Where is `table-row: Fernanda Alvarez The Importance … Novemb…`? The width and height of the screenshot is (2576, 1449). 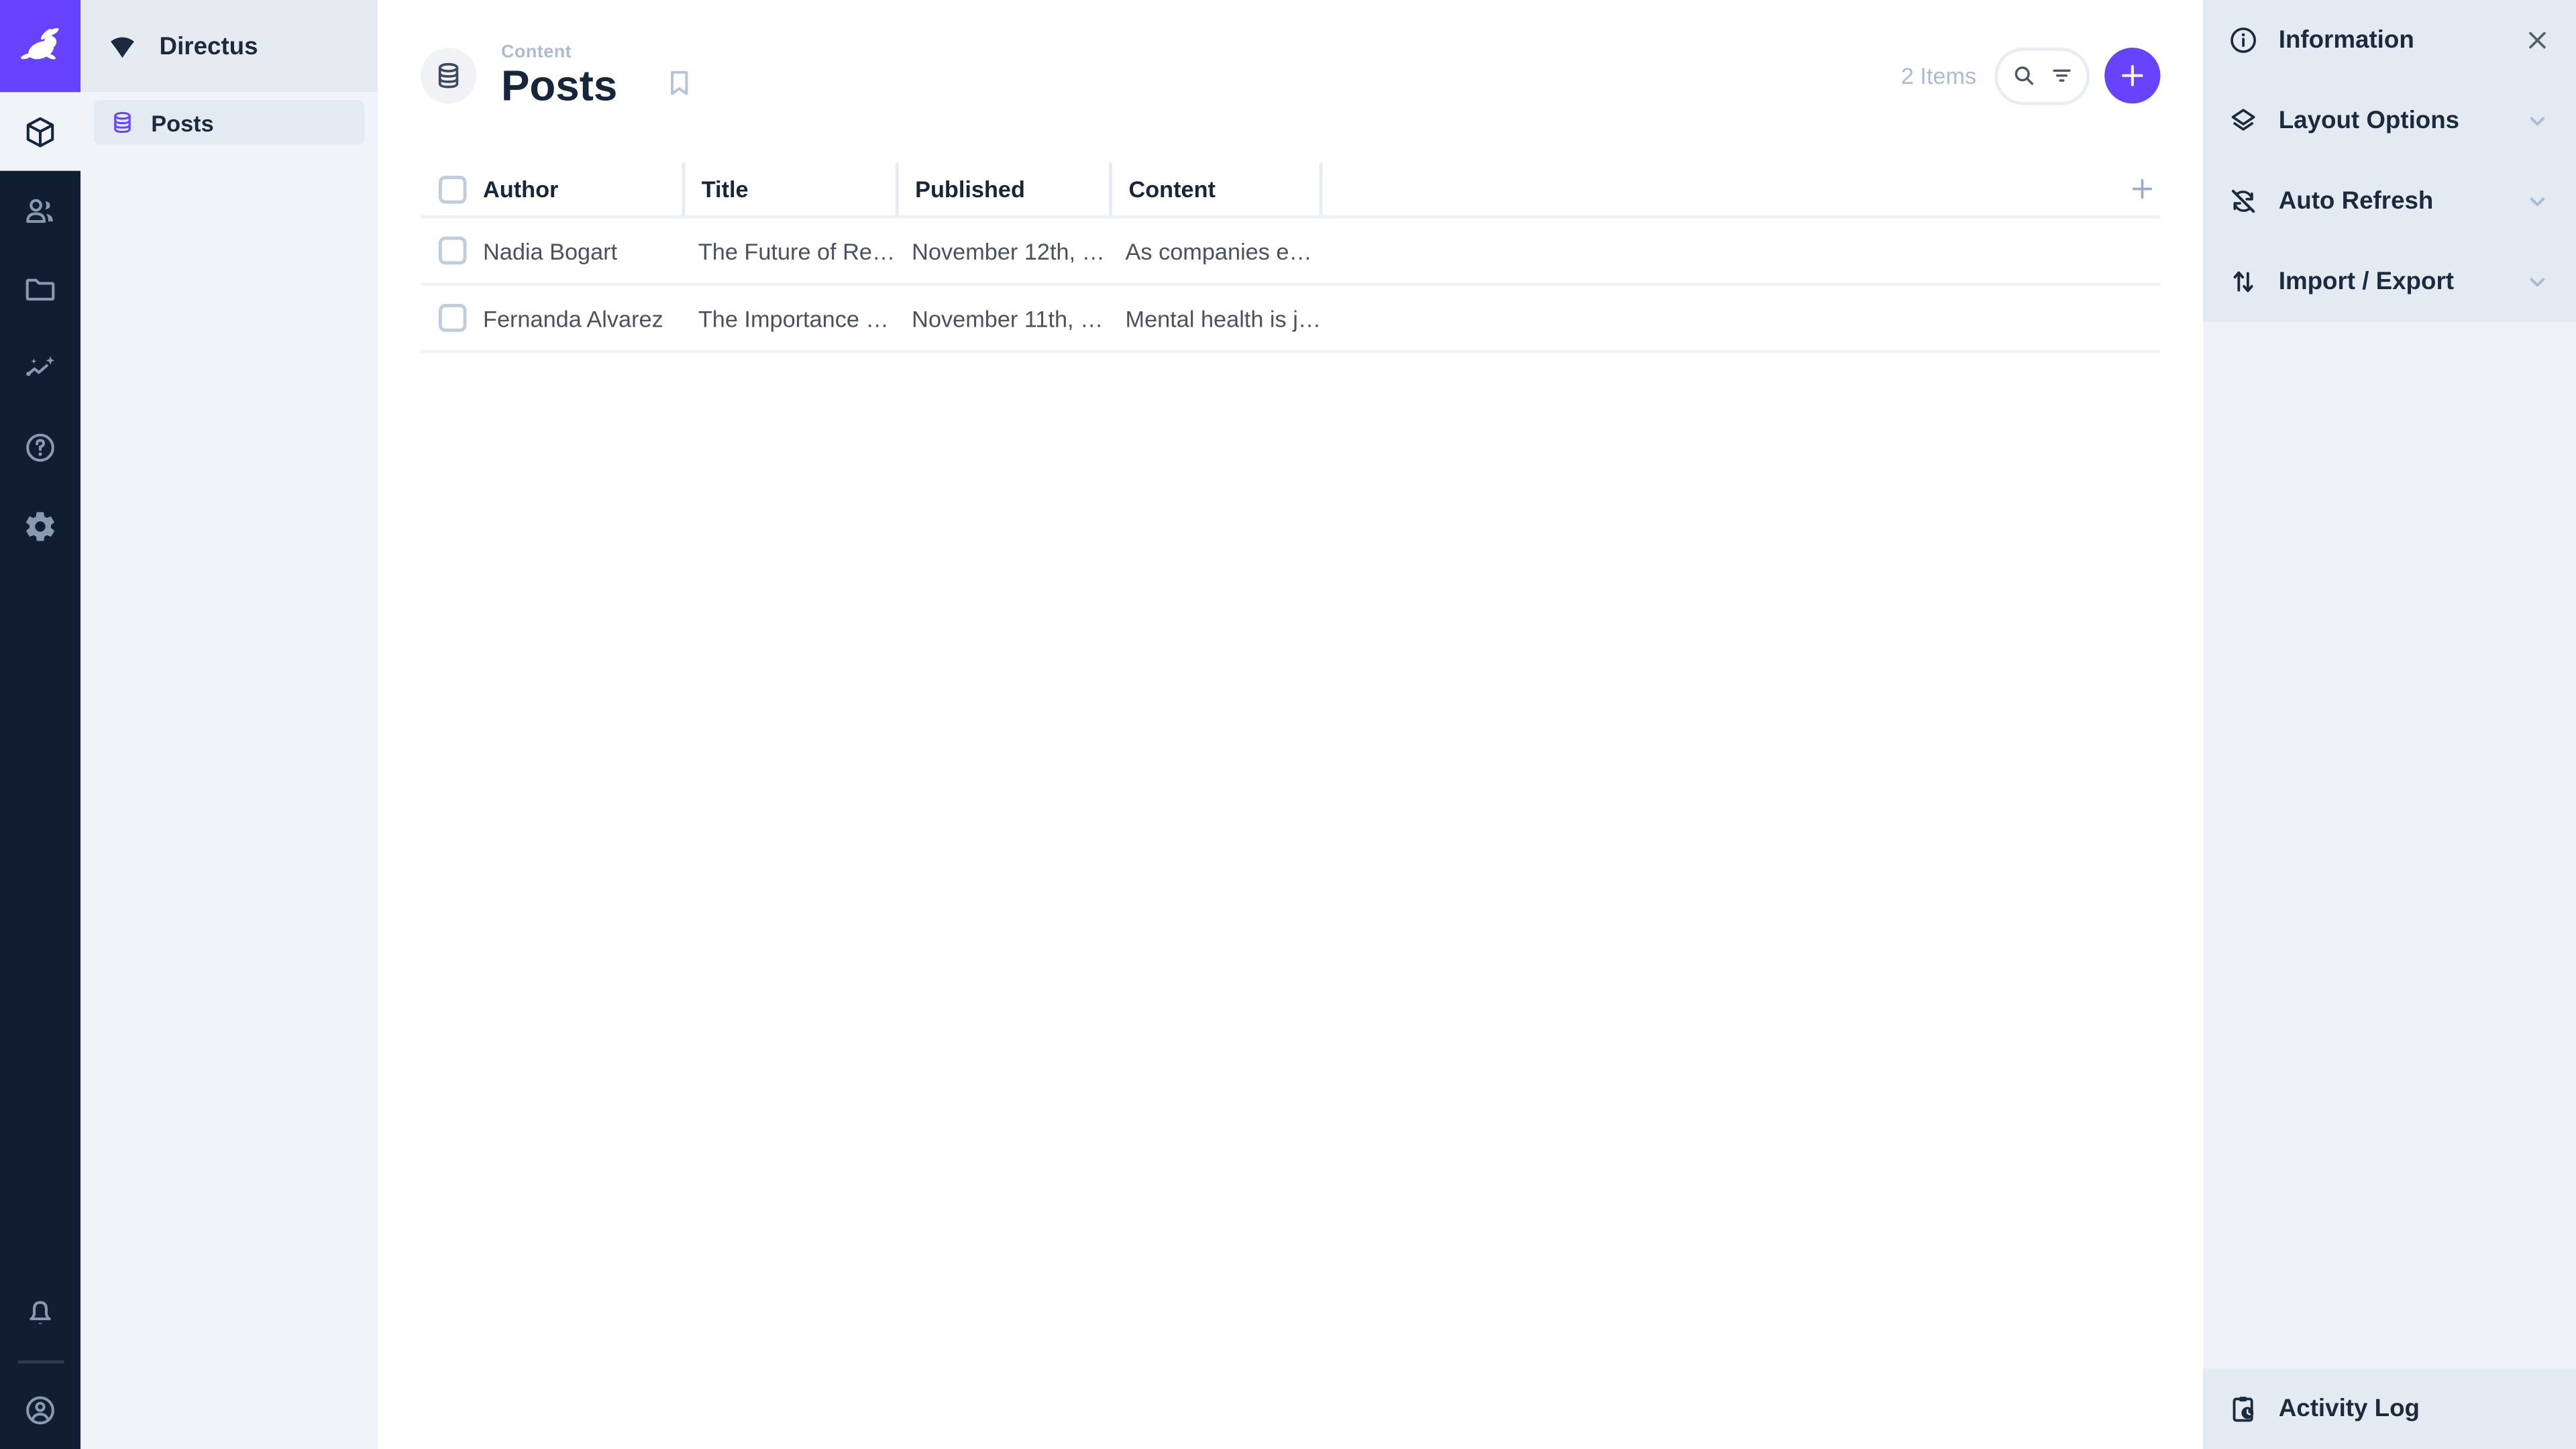 table-row: Fernanda Alvarez The Importance … Novemb… is located at coordinates (1290, 320).